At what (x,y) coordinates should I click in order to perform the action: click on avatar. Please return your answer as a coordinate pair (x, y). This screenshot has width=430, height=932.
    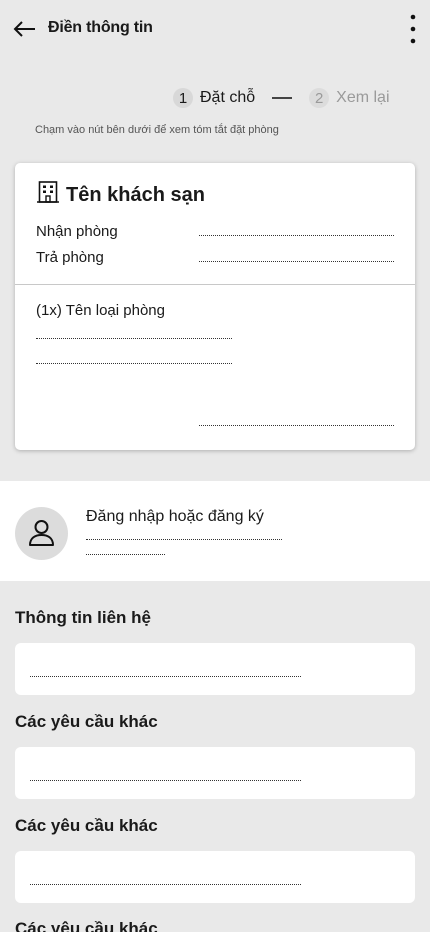
    Looking at the image, I should click on (41, 533).